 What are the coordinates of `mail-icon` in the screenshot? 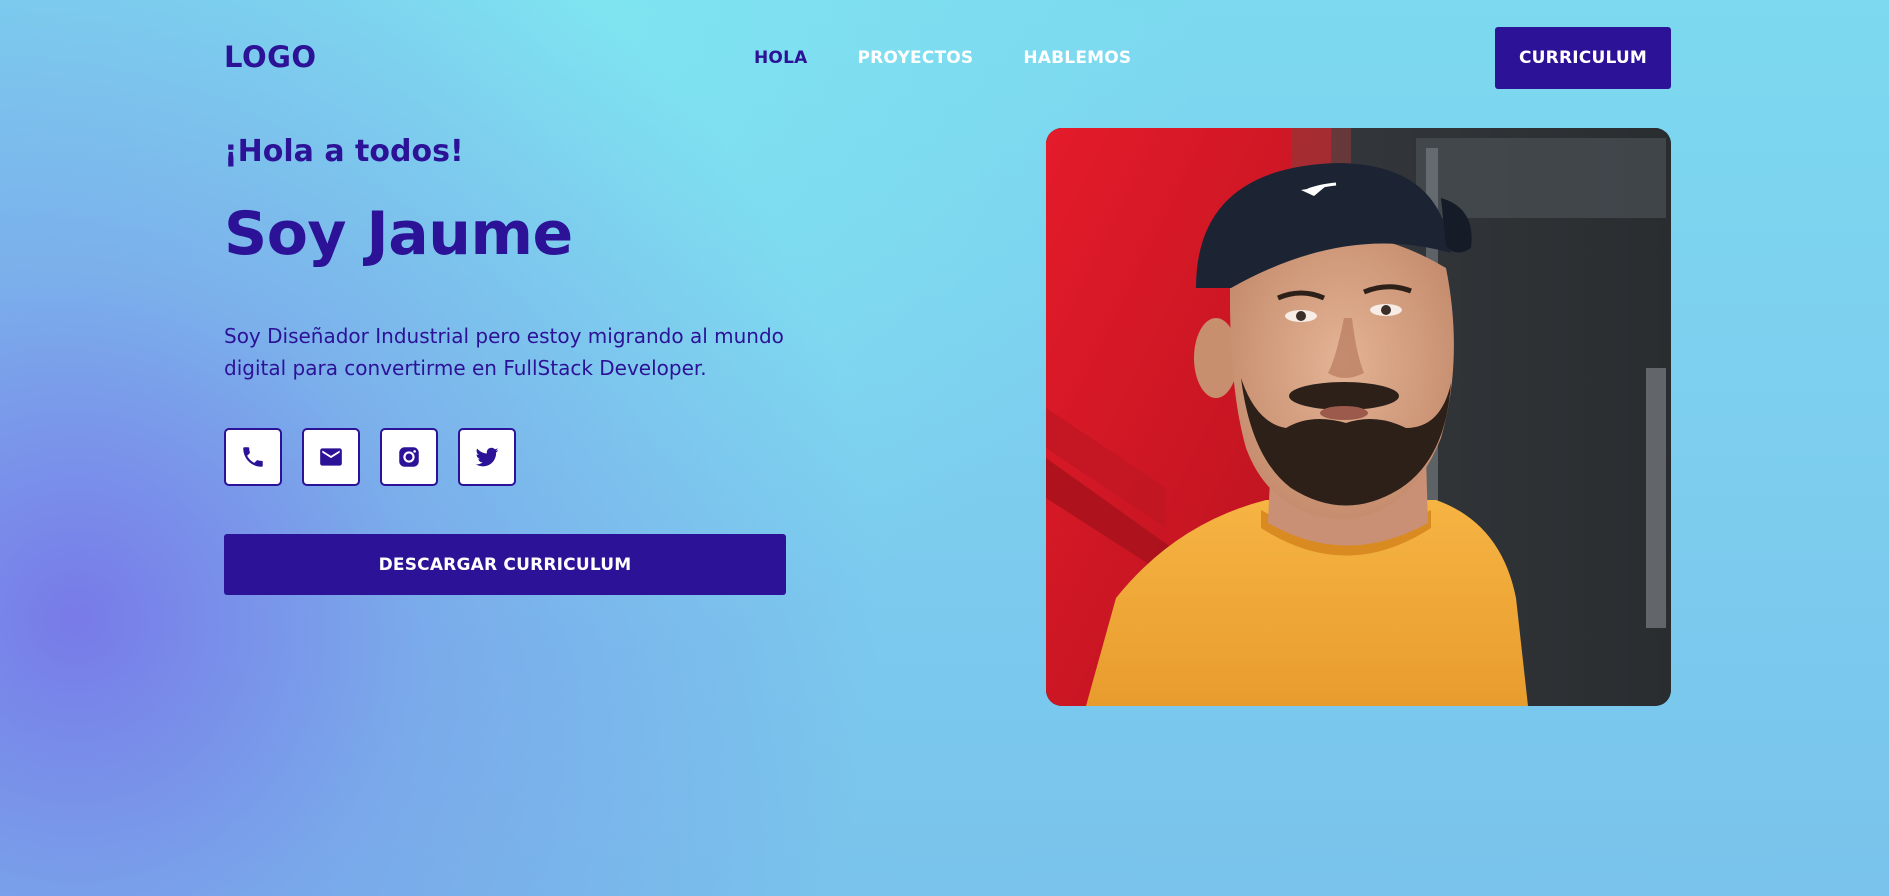 It's located at (331, 457).